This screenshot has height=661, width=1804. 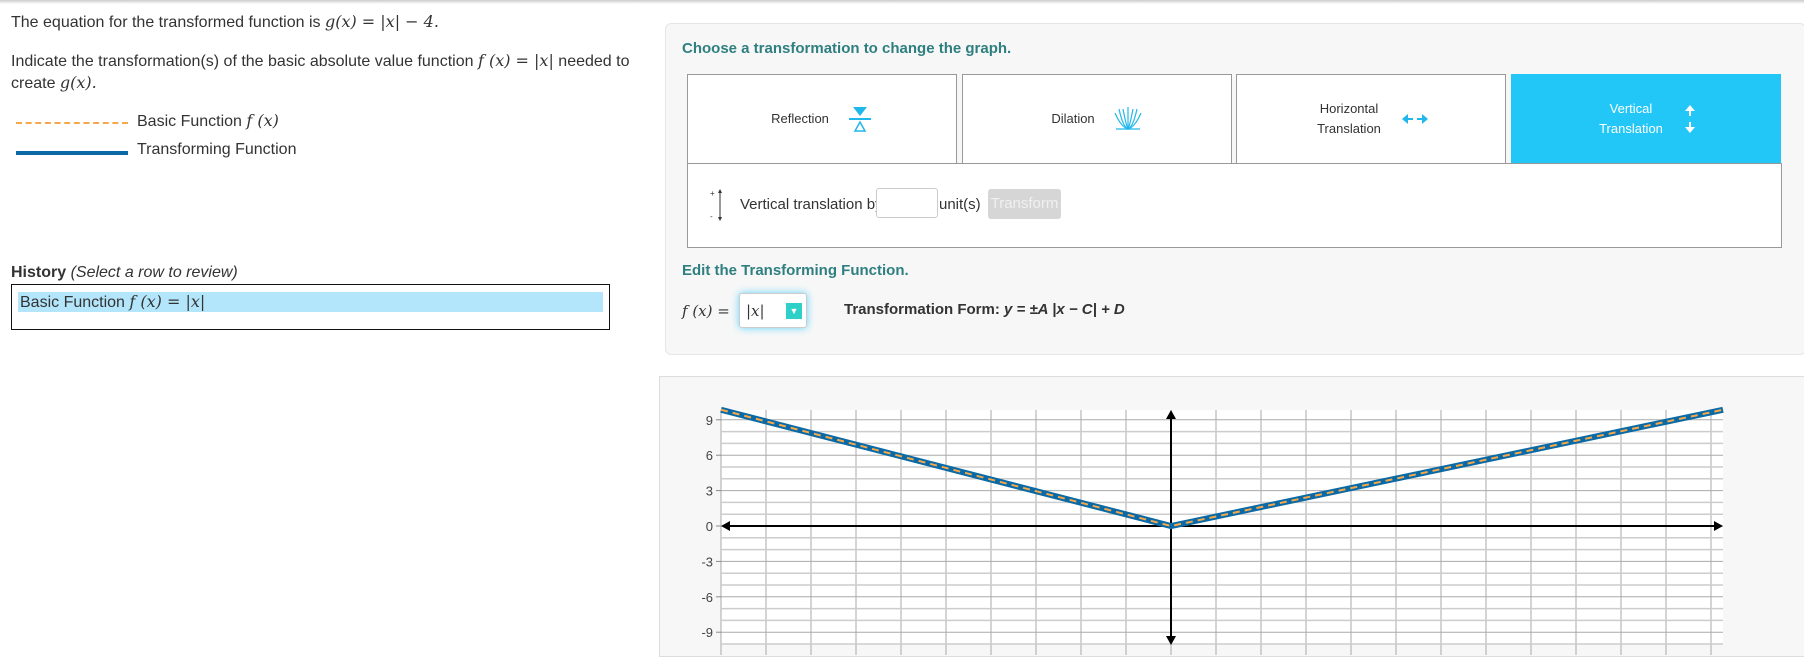 I want to click on unit-label: unit(s), so click(x=960, y=204).